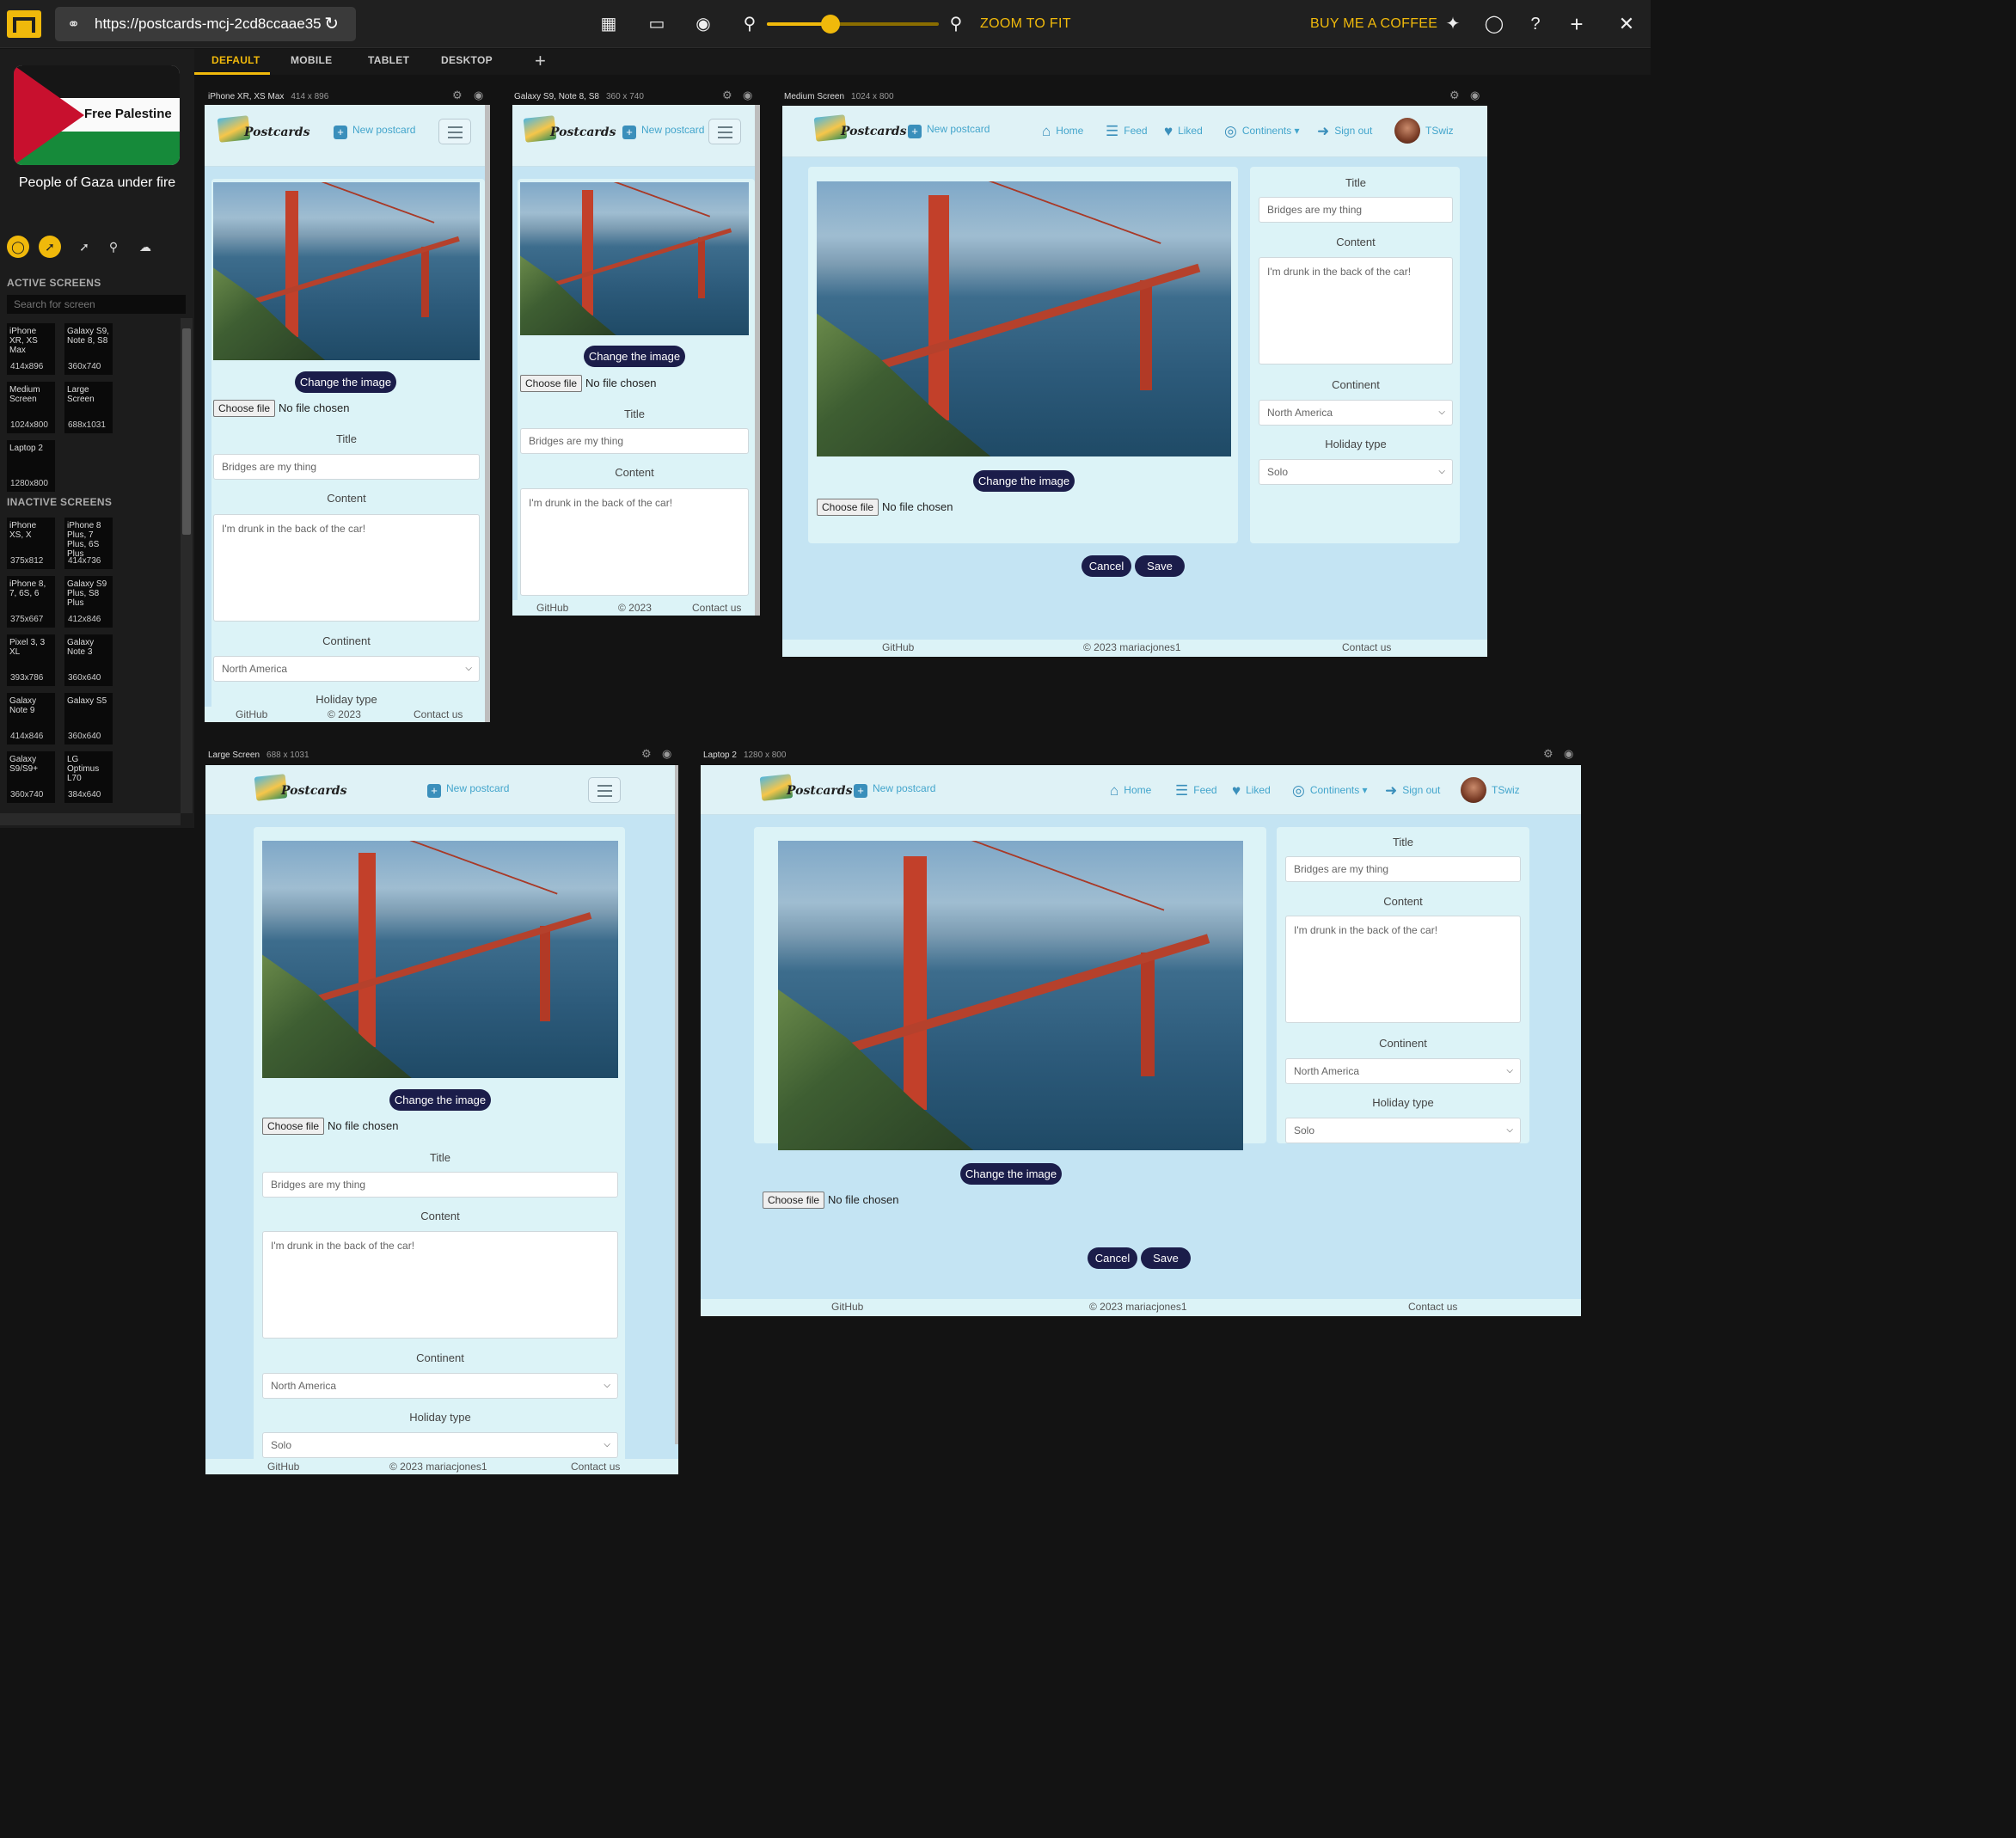 Image resolution: width=2016 pixels, height=1838 pixels. I want to click on screen-tile: Galaxy S5 360x640, so click(88, 719).